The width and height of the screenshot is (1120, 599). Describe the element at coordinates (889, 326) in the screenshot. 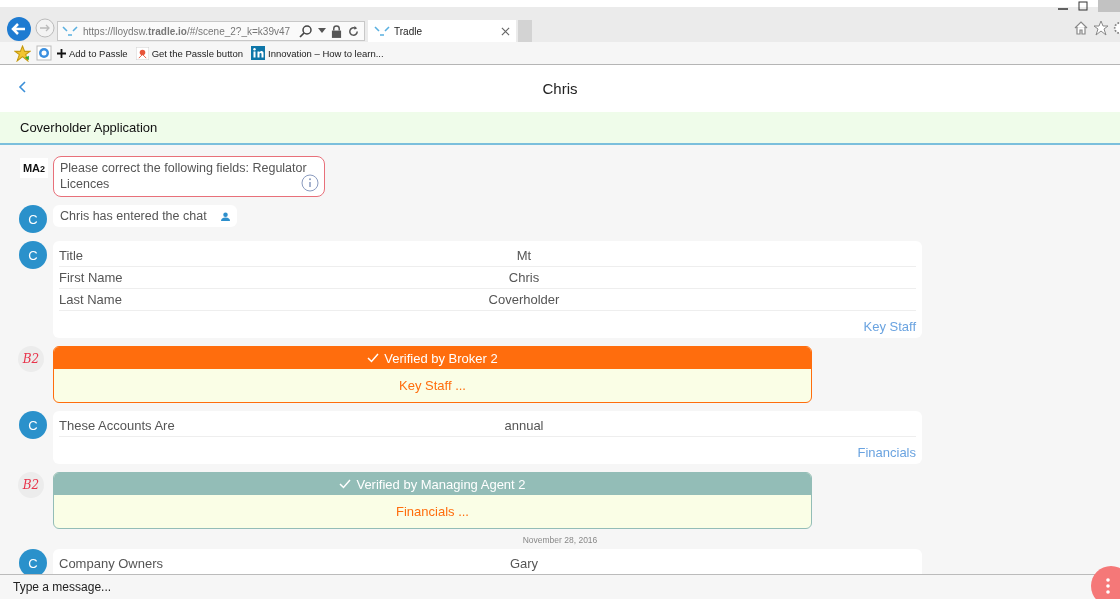

I see `form-link: Key Staff` at that location.